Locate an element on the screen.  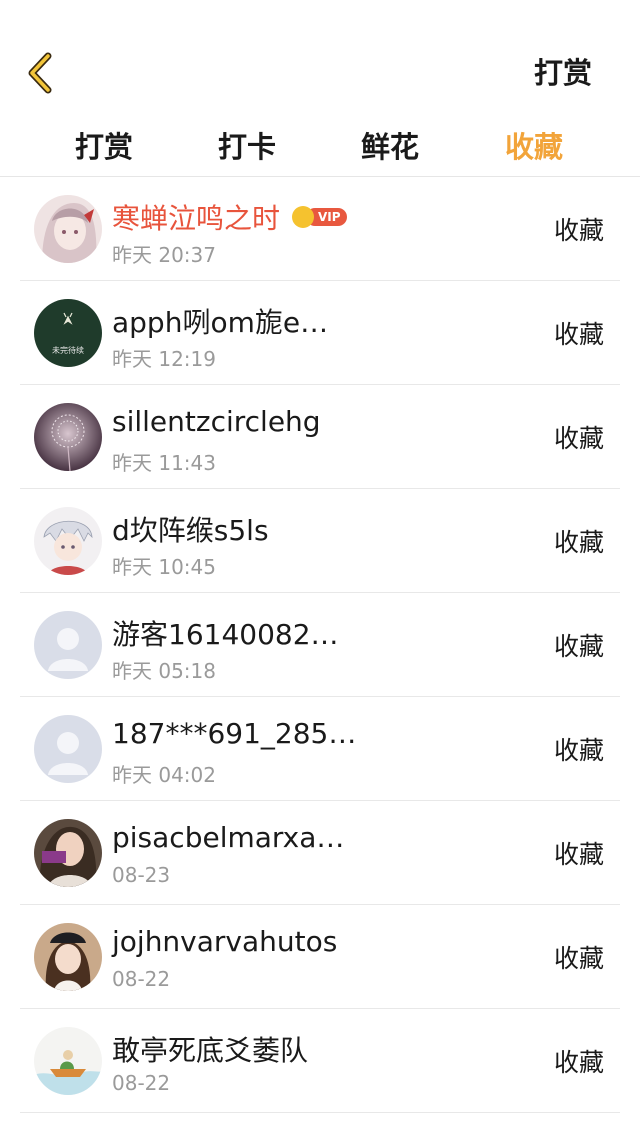
girl-cap-avatar-icon is located at coordinates (68, 957).